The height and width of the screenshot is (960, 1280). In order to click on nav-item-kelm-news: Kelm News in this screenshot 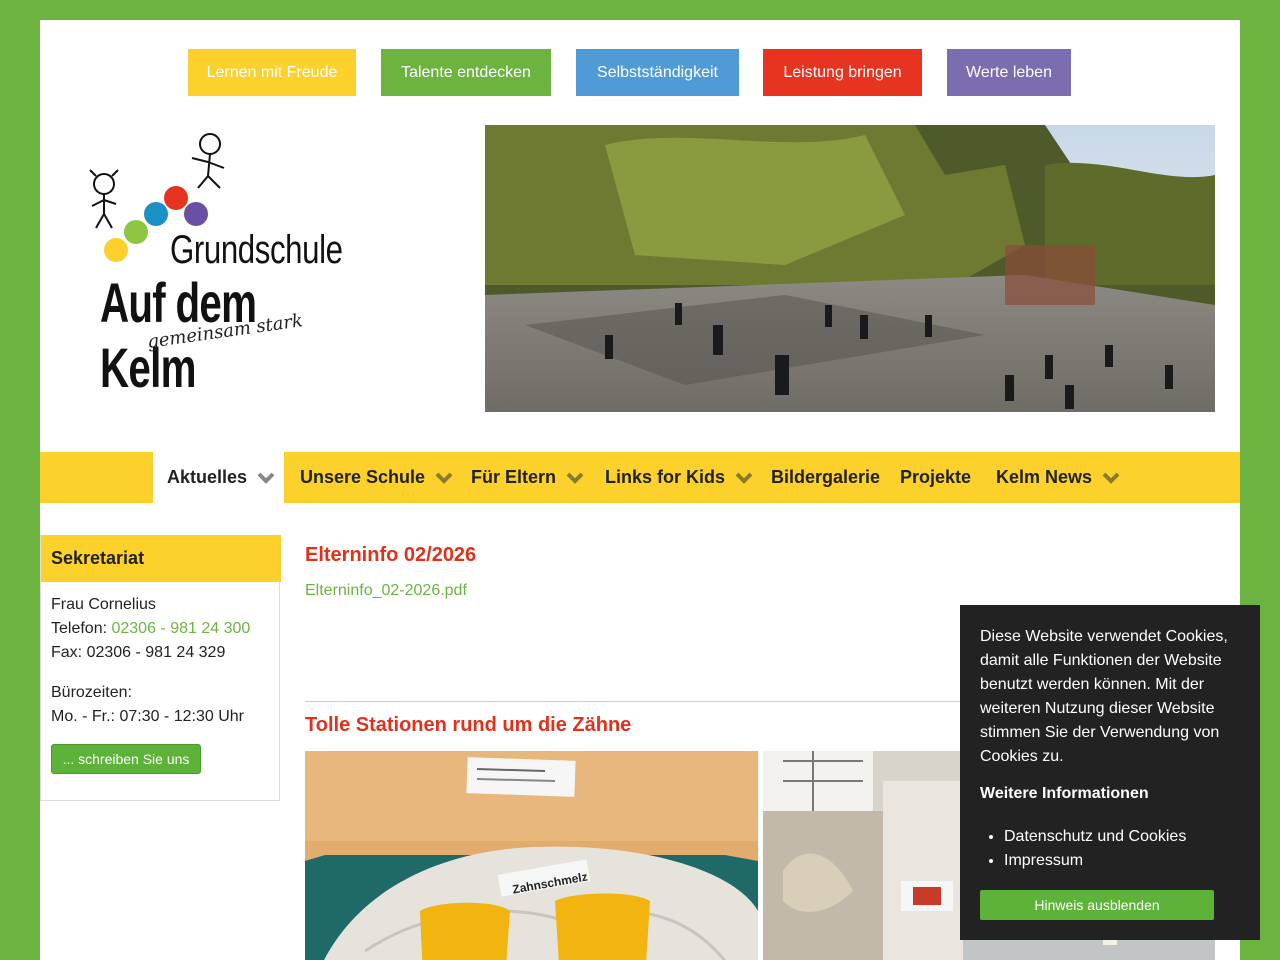, I will do `click(1058, 477)`.